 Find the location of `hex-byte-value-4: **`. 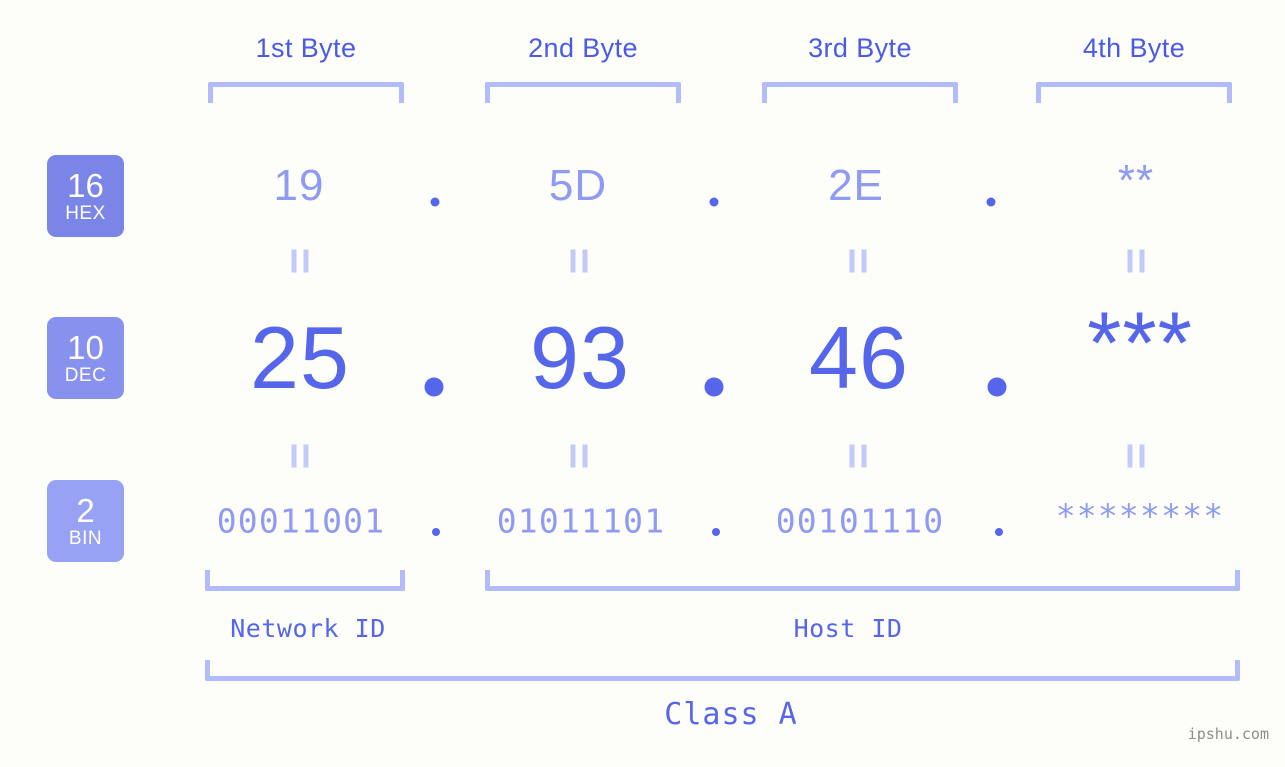

hex-byte-value-4: ** is located at coordinates (1136, 180).